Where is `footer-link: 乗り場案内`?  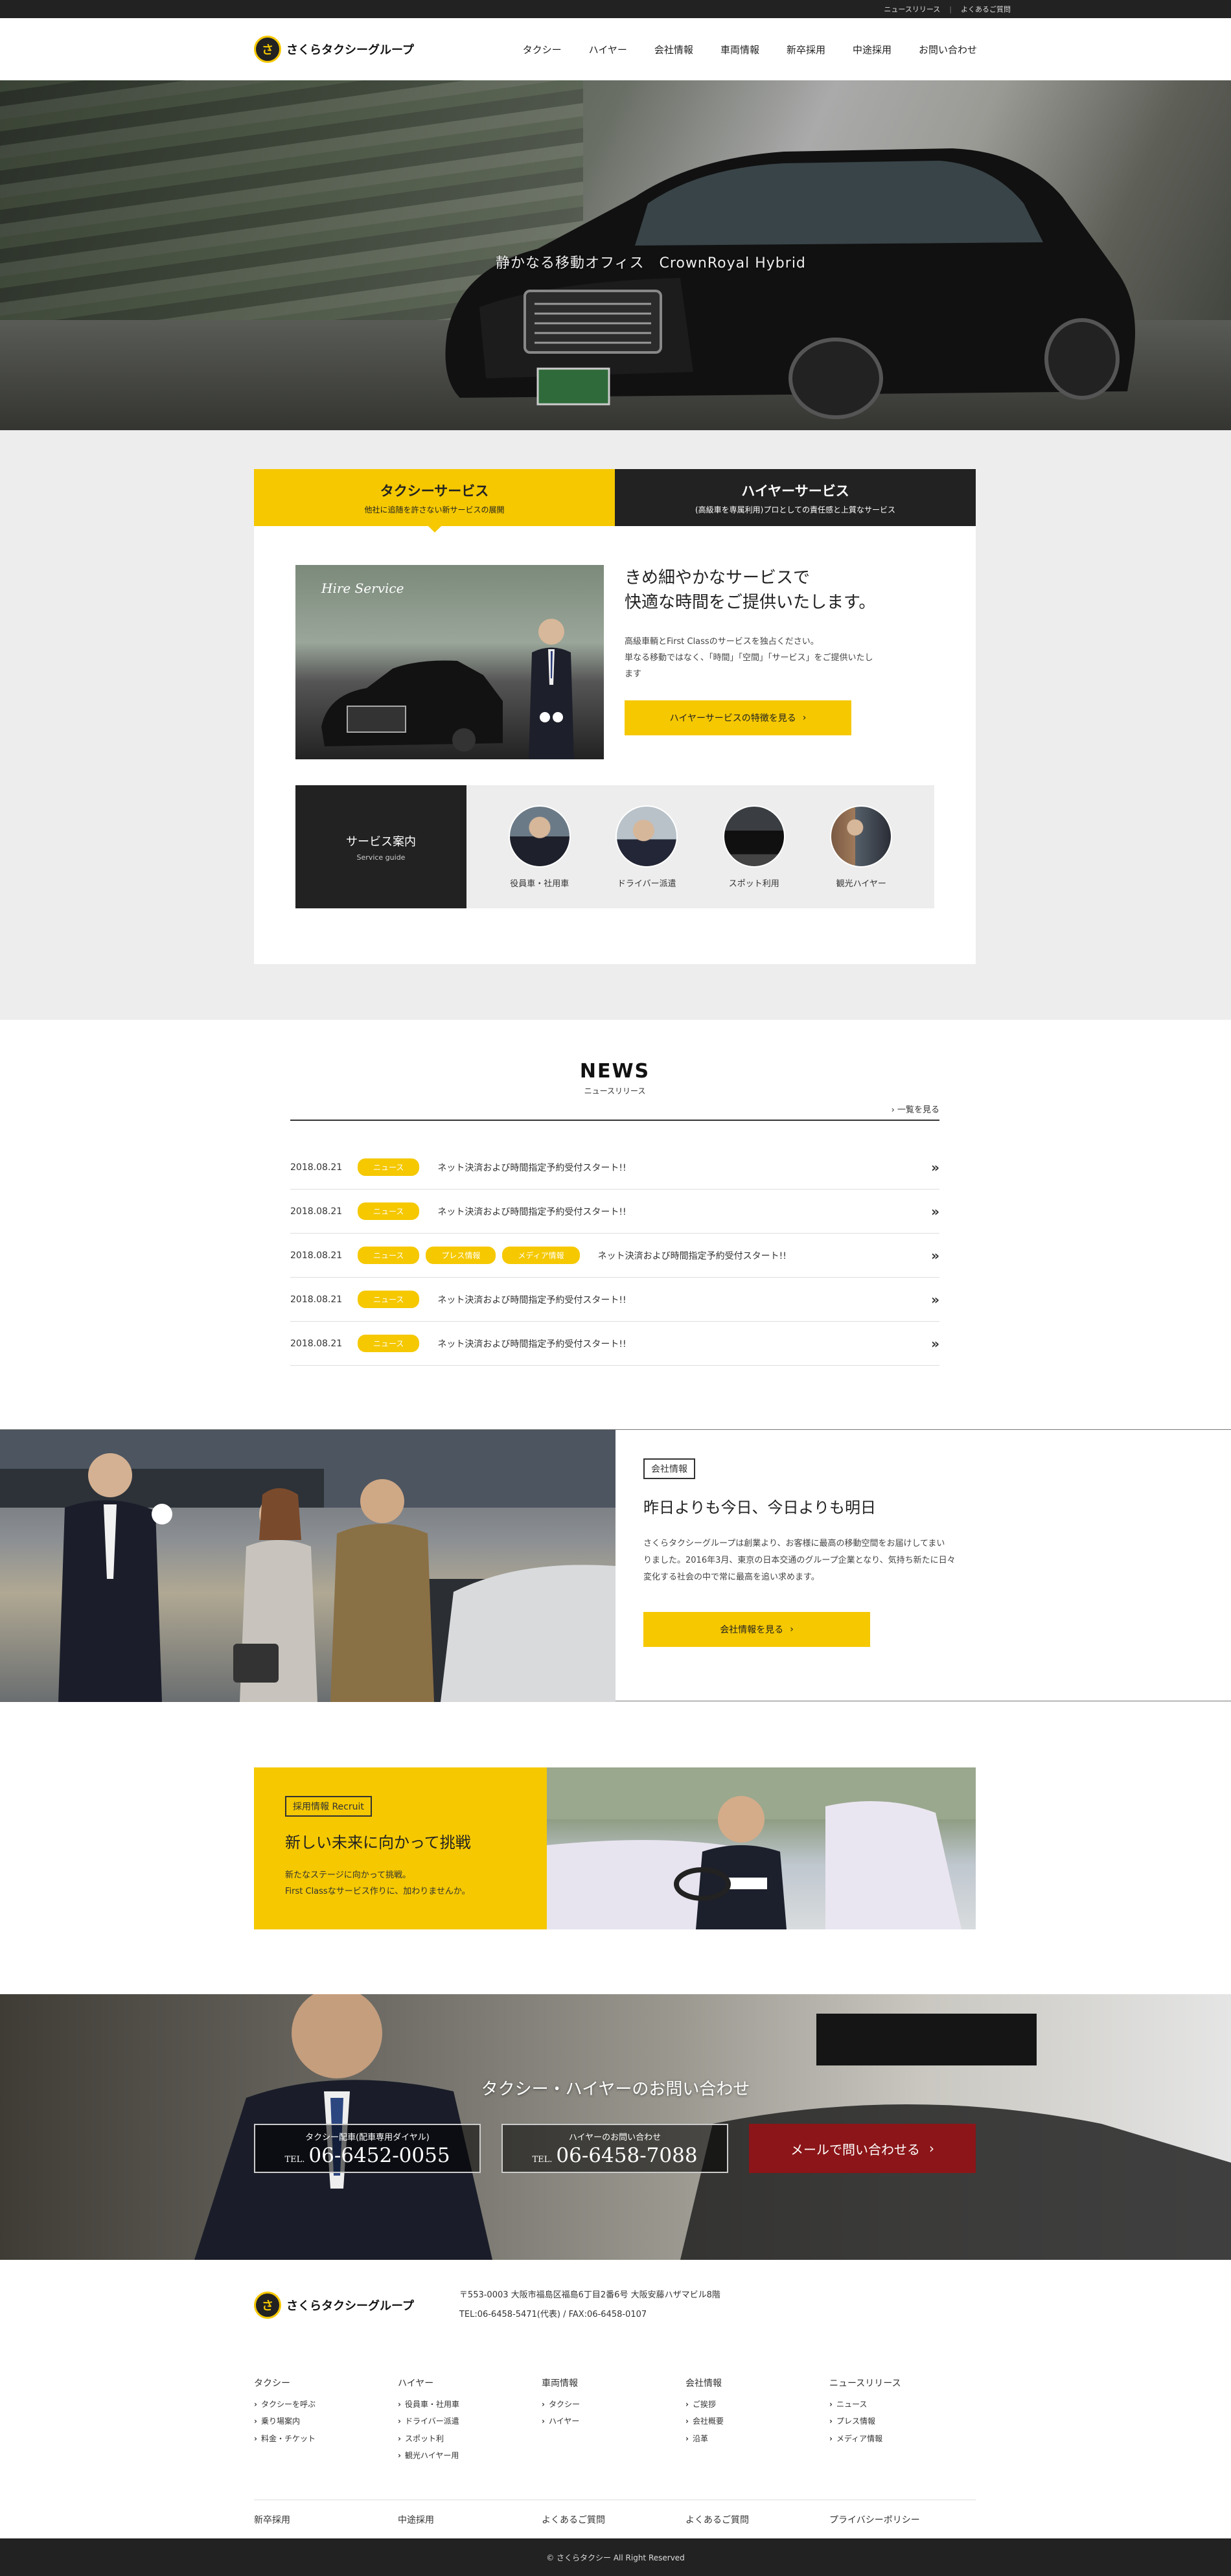
footer-link: 乗り場案内 is located at coordinates (326, 2421).